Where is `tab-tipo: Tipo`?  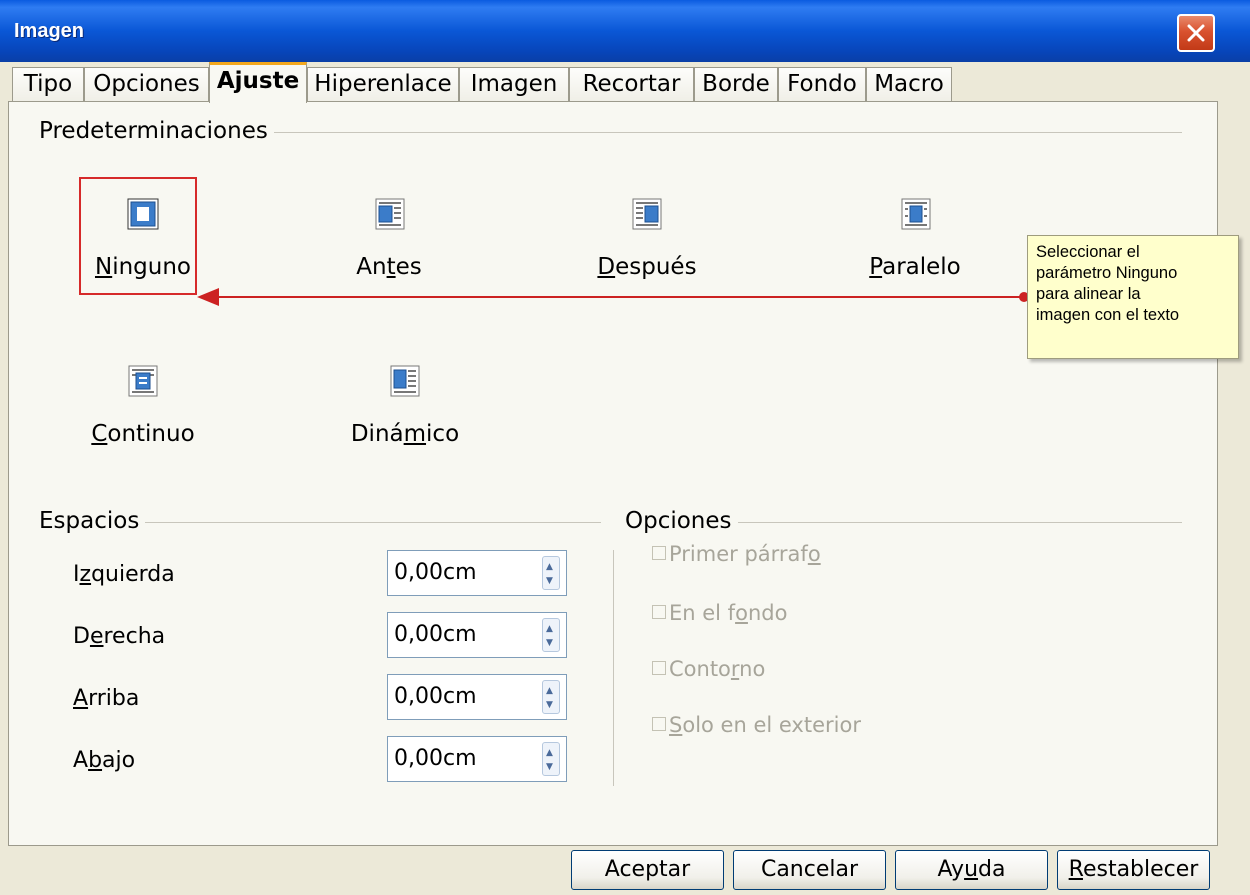 tab-tipo: Tipo is located at coordinates (48, 84).